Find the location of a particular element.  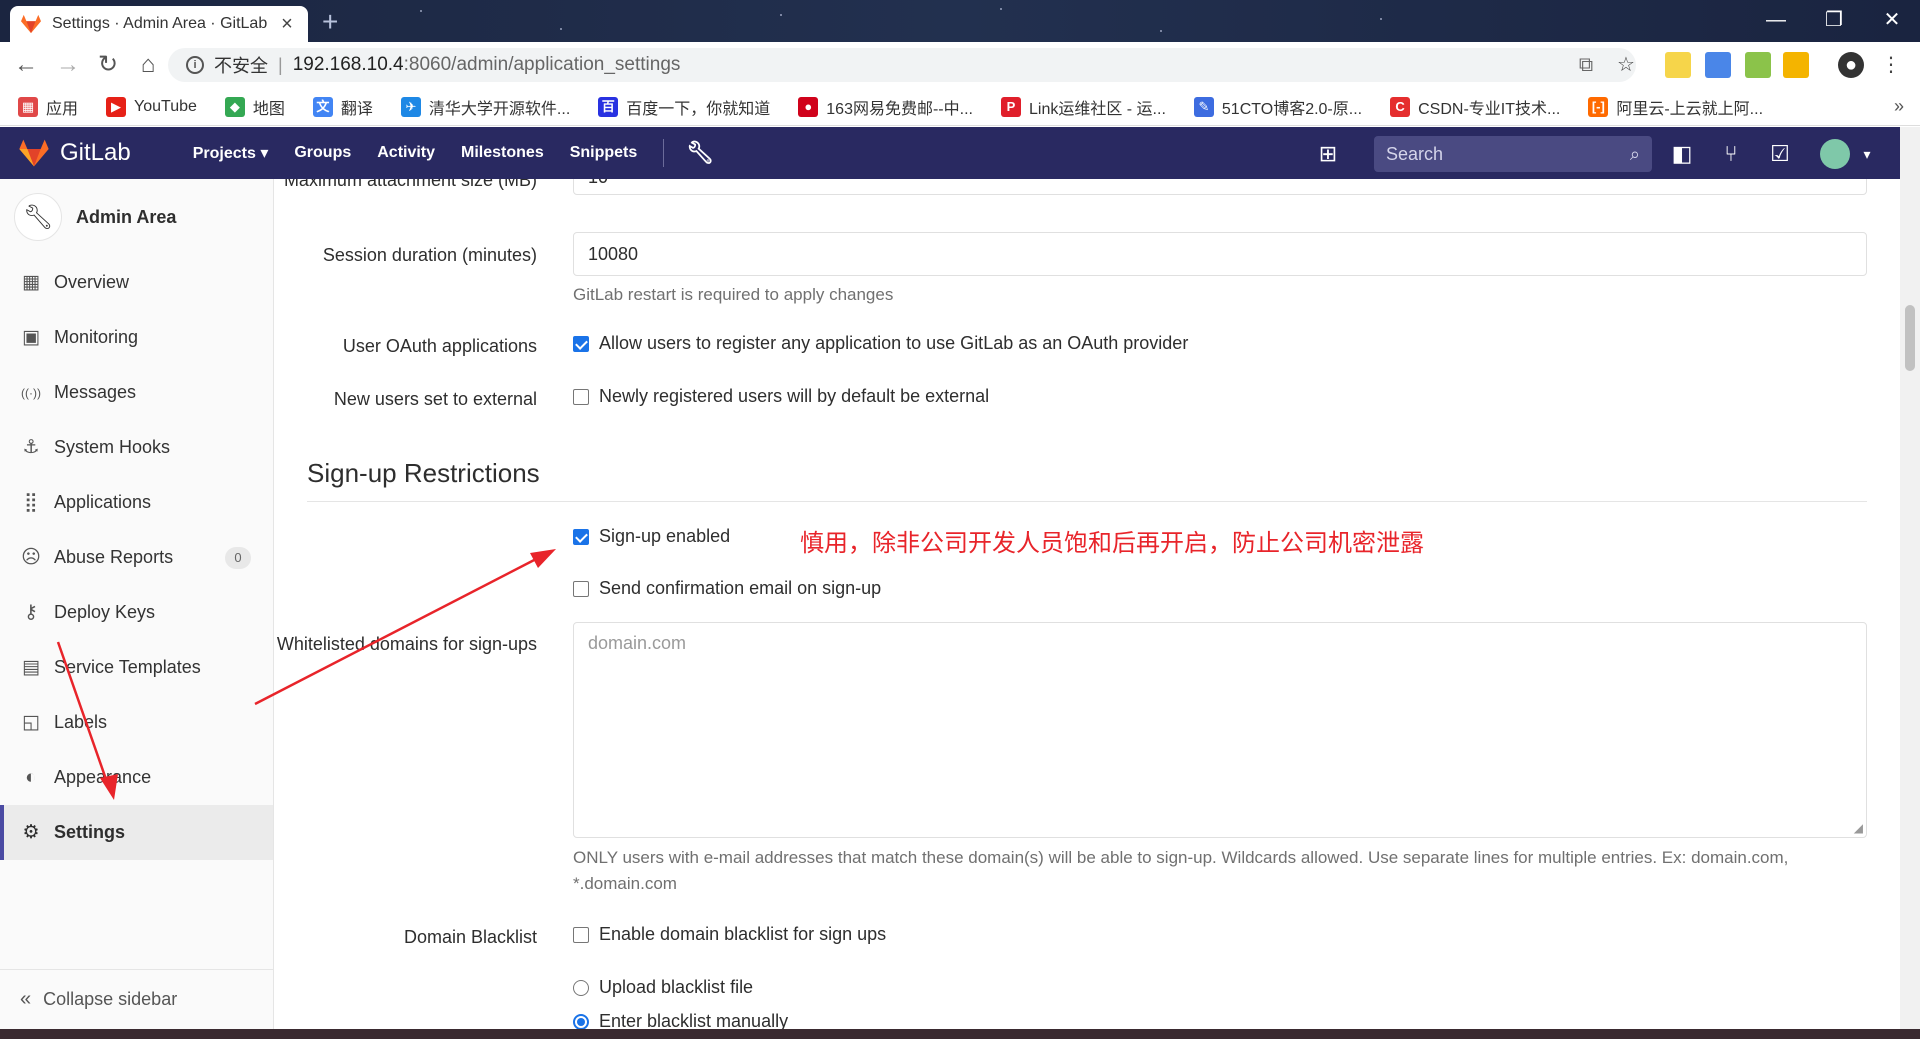

arrow-to-signup is located at coordinates (397, 630).